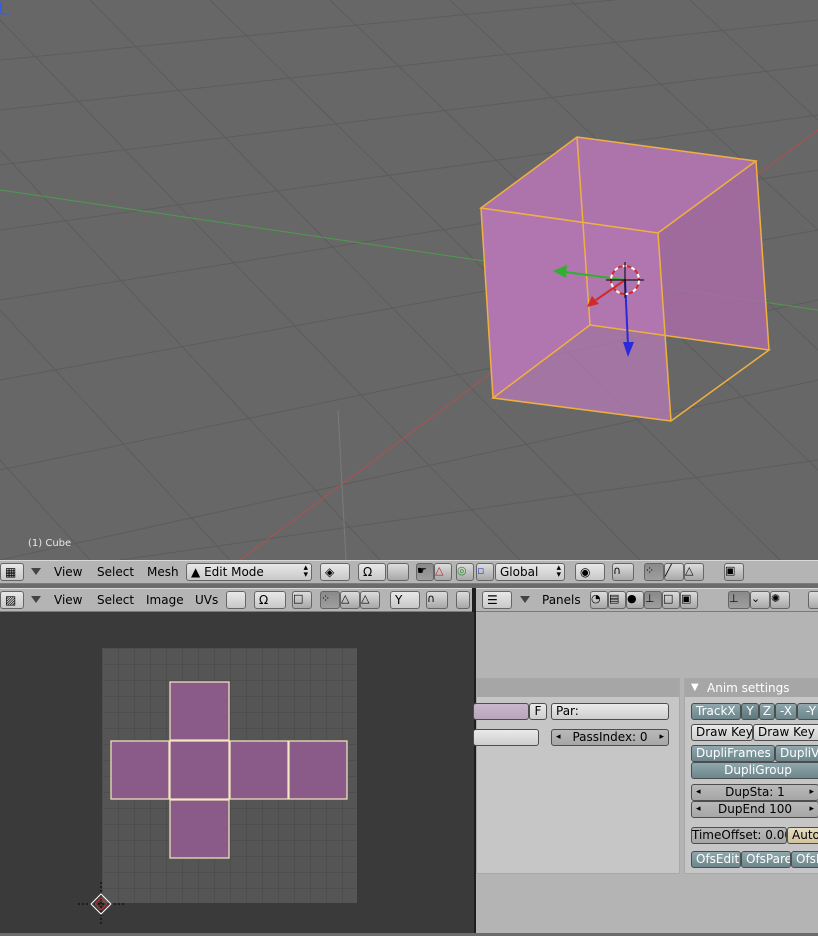 This screenshot has height=936, width=818. I want to click on dupend-value: DupEnd 100, so click(755, 809).